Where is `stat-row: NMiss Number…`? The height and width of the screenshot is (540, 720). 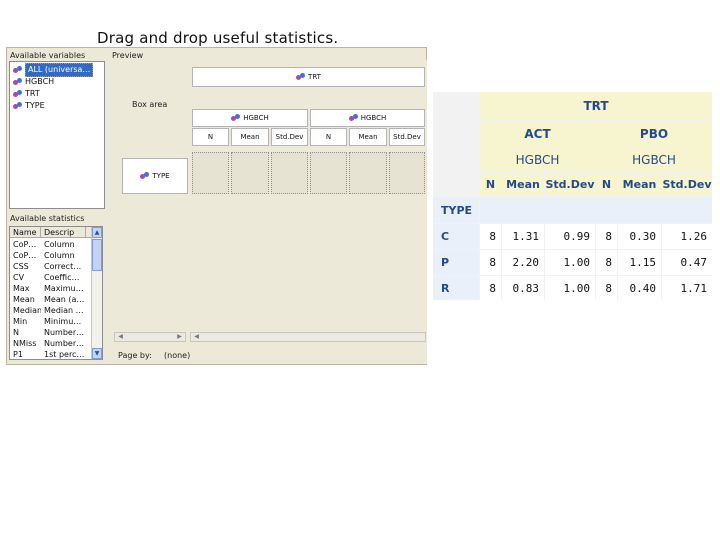 stat-row: NMiss Number… is located at coordinates (50, 343).